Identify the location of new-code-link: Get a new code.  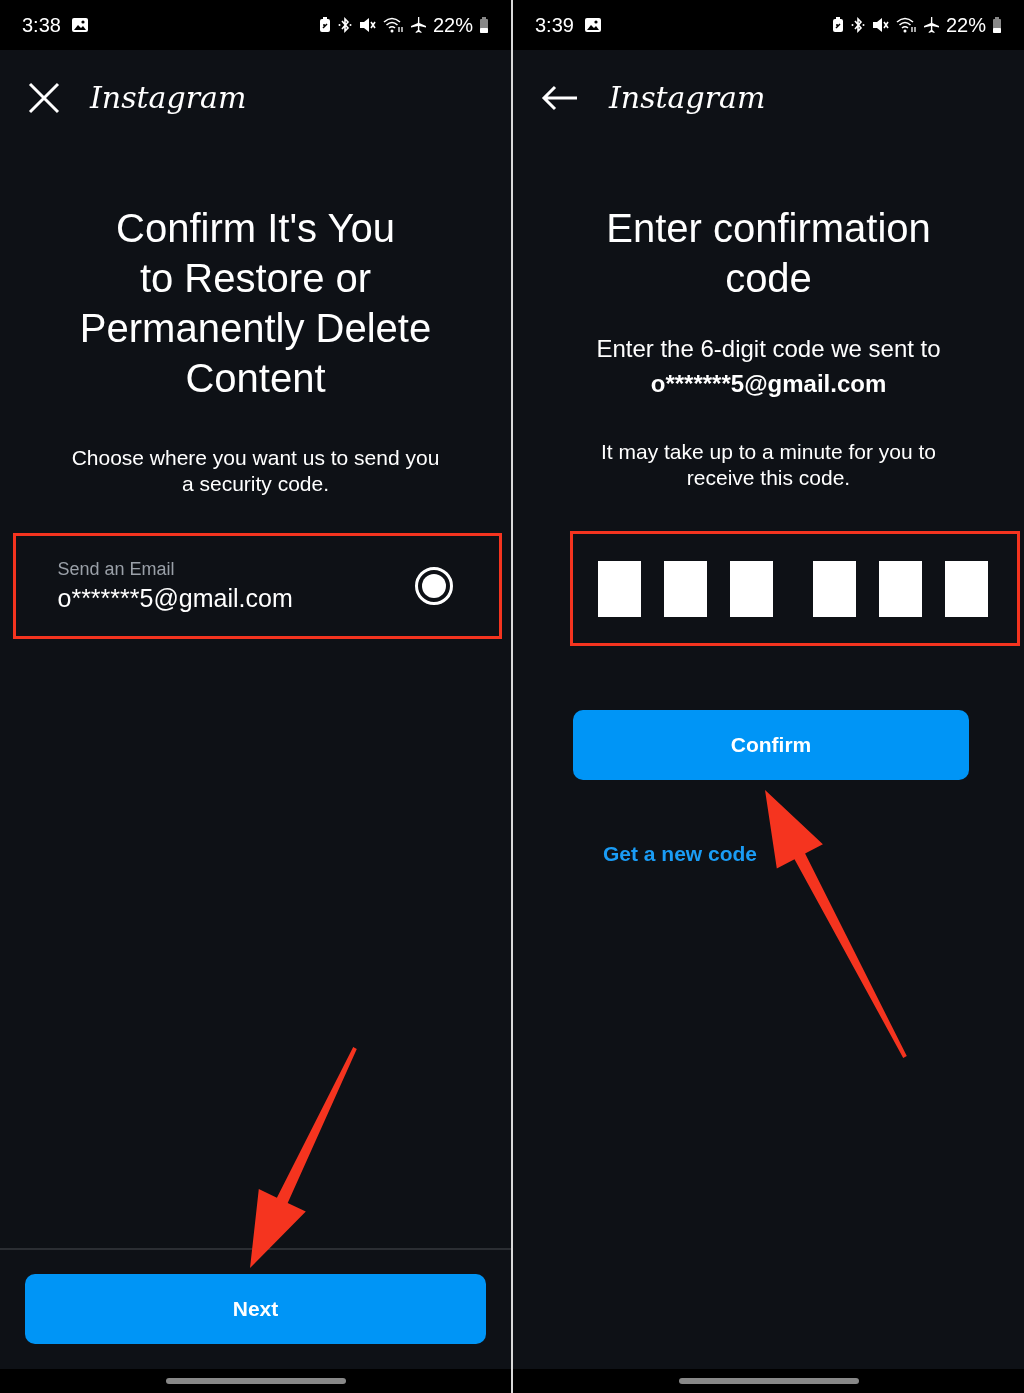
(680, 854).